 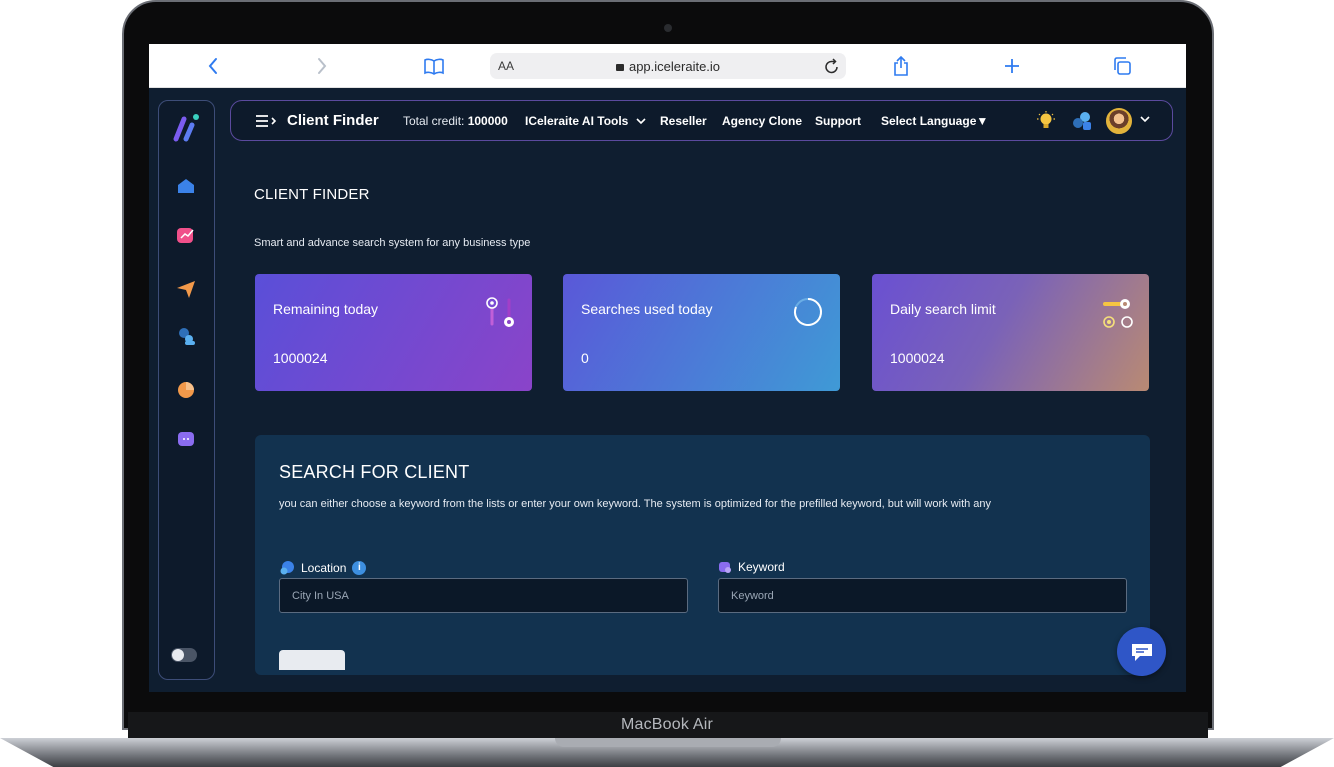 I want to click on new-tab-button, so click(x=1012, y=66).